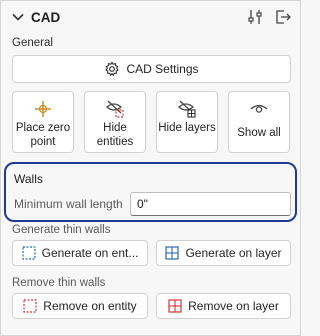 The image size is (320, 336). I want to click on crosshair-icon, so click(43, 109).